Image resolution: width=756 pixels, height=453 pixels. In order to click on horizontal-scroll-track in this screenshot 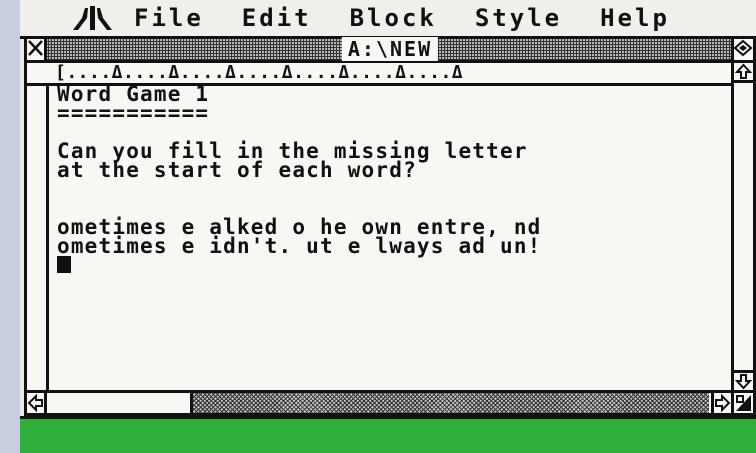, I will do `click(451, 403)`.